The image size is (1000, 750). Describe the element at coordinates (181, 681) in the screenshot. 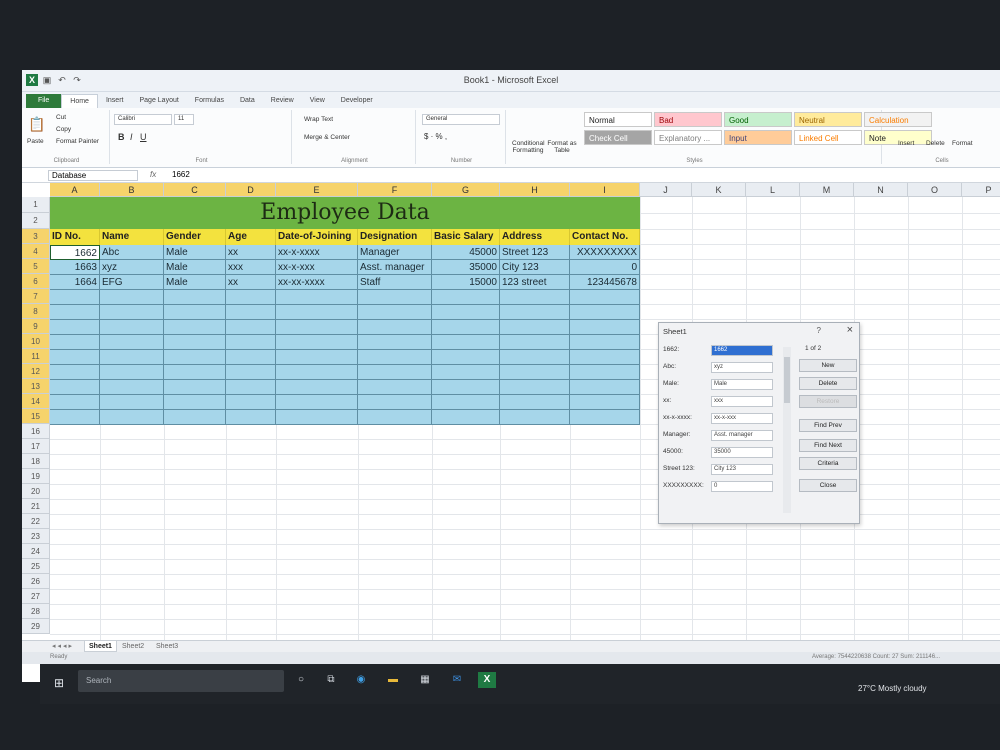

I see `taskbar-search-input: Search` at that location.